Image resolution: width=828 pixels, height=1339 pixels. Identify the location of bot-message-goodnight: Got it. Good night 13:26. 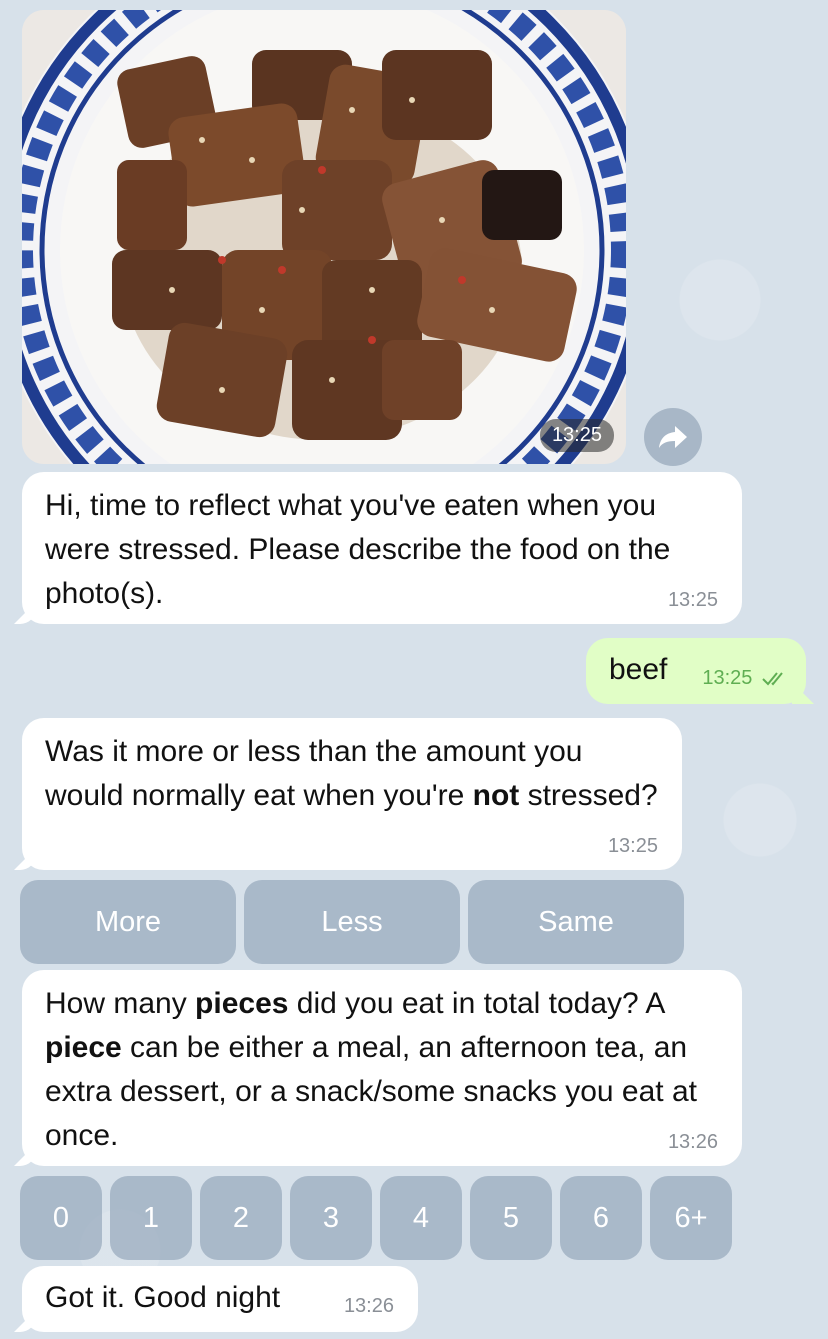
(220, 1299).